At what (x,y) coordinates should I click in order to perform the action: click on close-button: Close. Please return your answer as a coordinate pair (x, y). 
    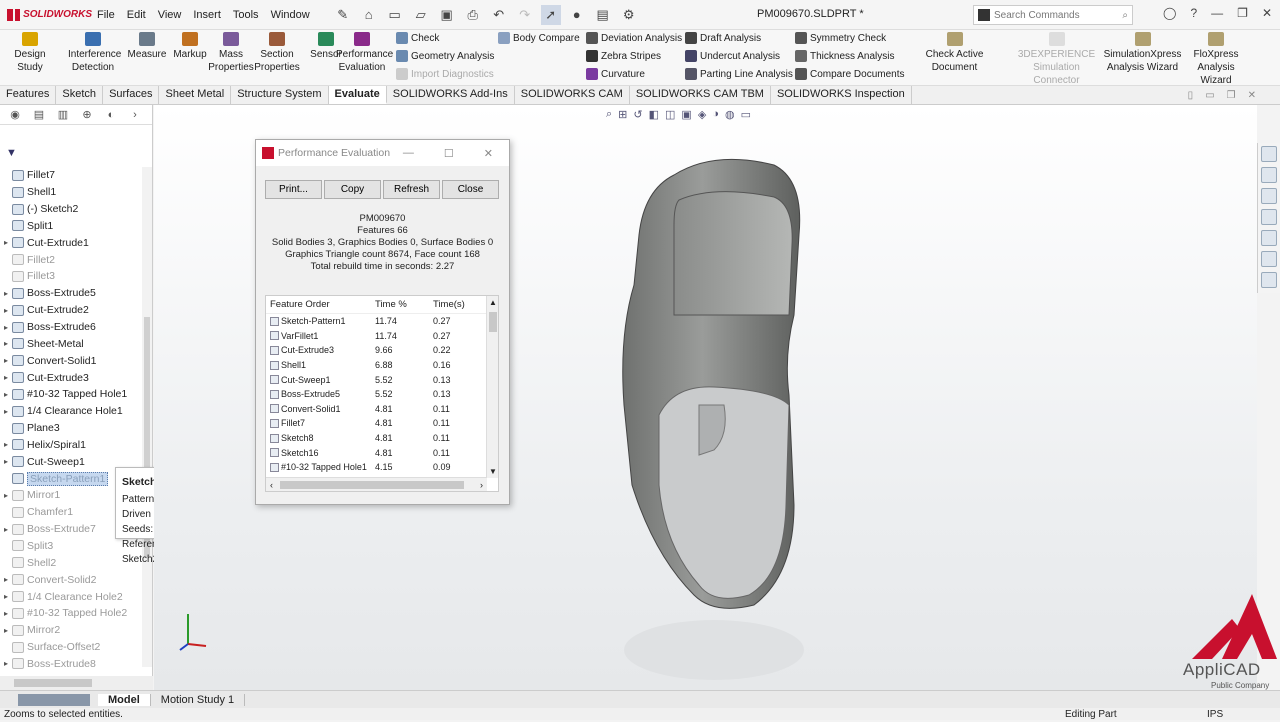
    Looking at the image, I should click on (470, 189).